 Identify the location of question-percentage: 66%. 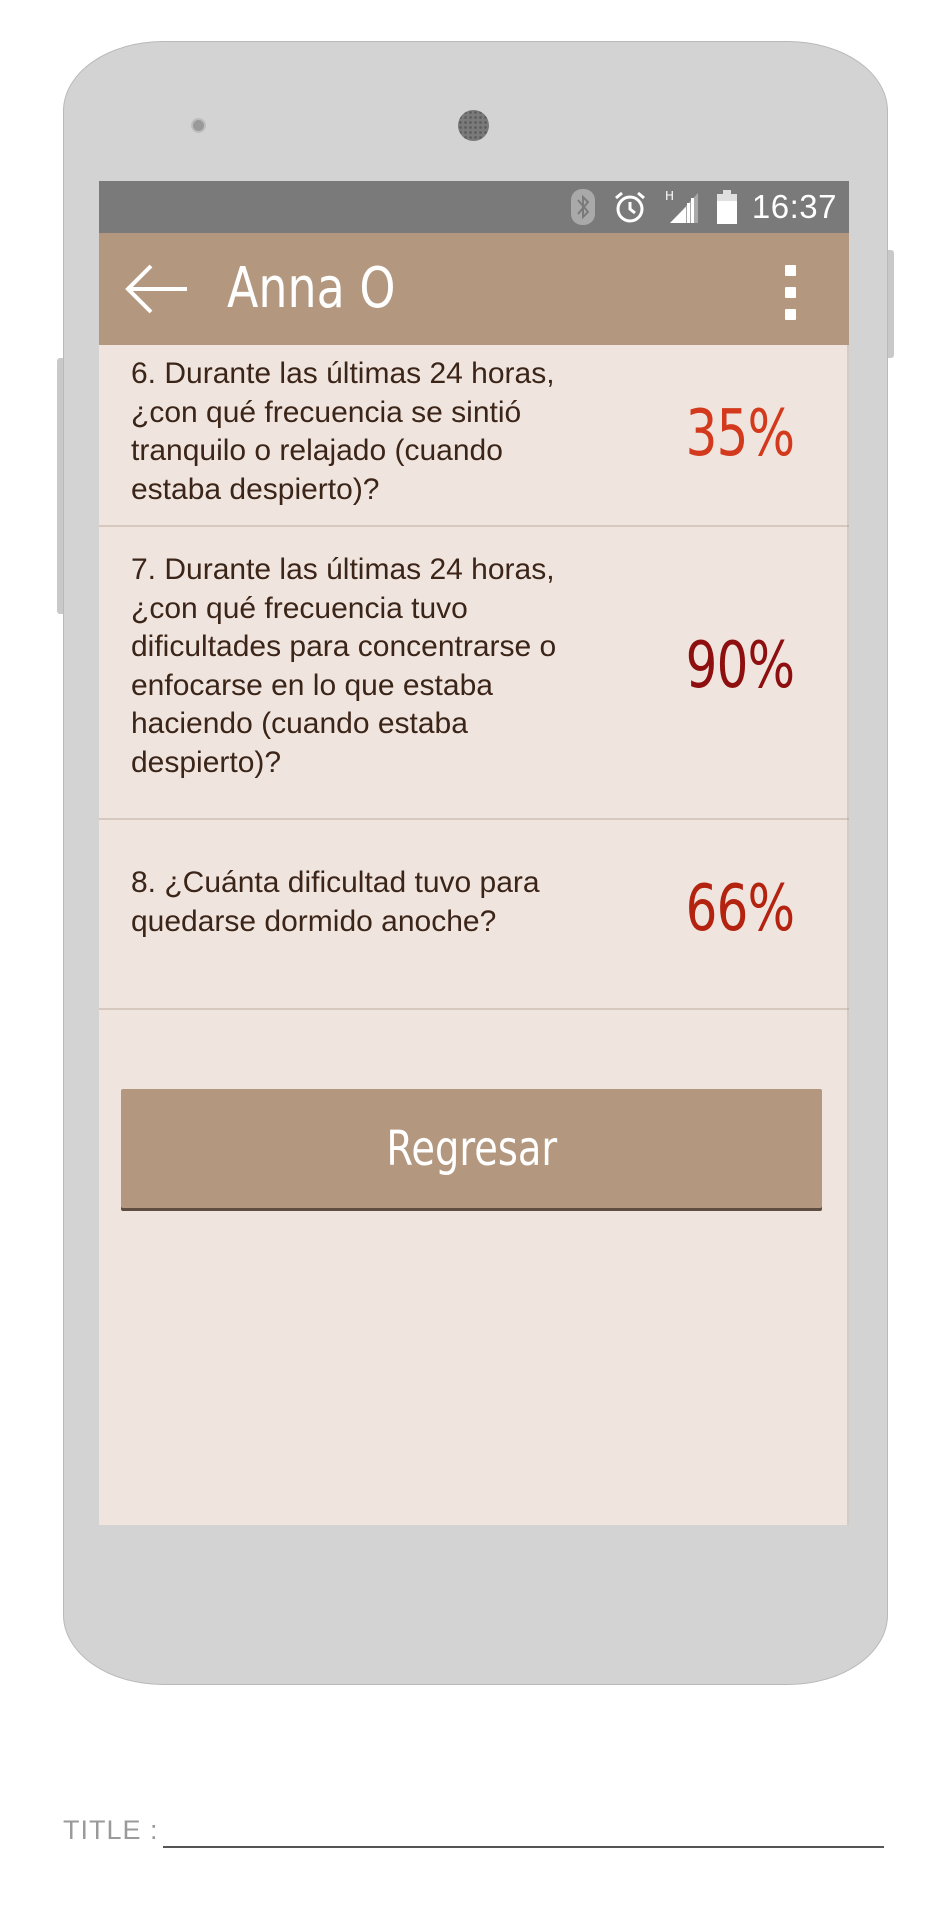
(739, 909).